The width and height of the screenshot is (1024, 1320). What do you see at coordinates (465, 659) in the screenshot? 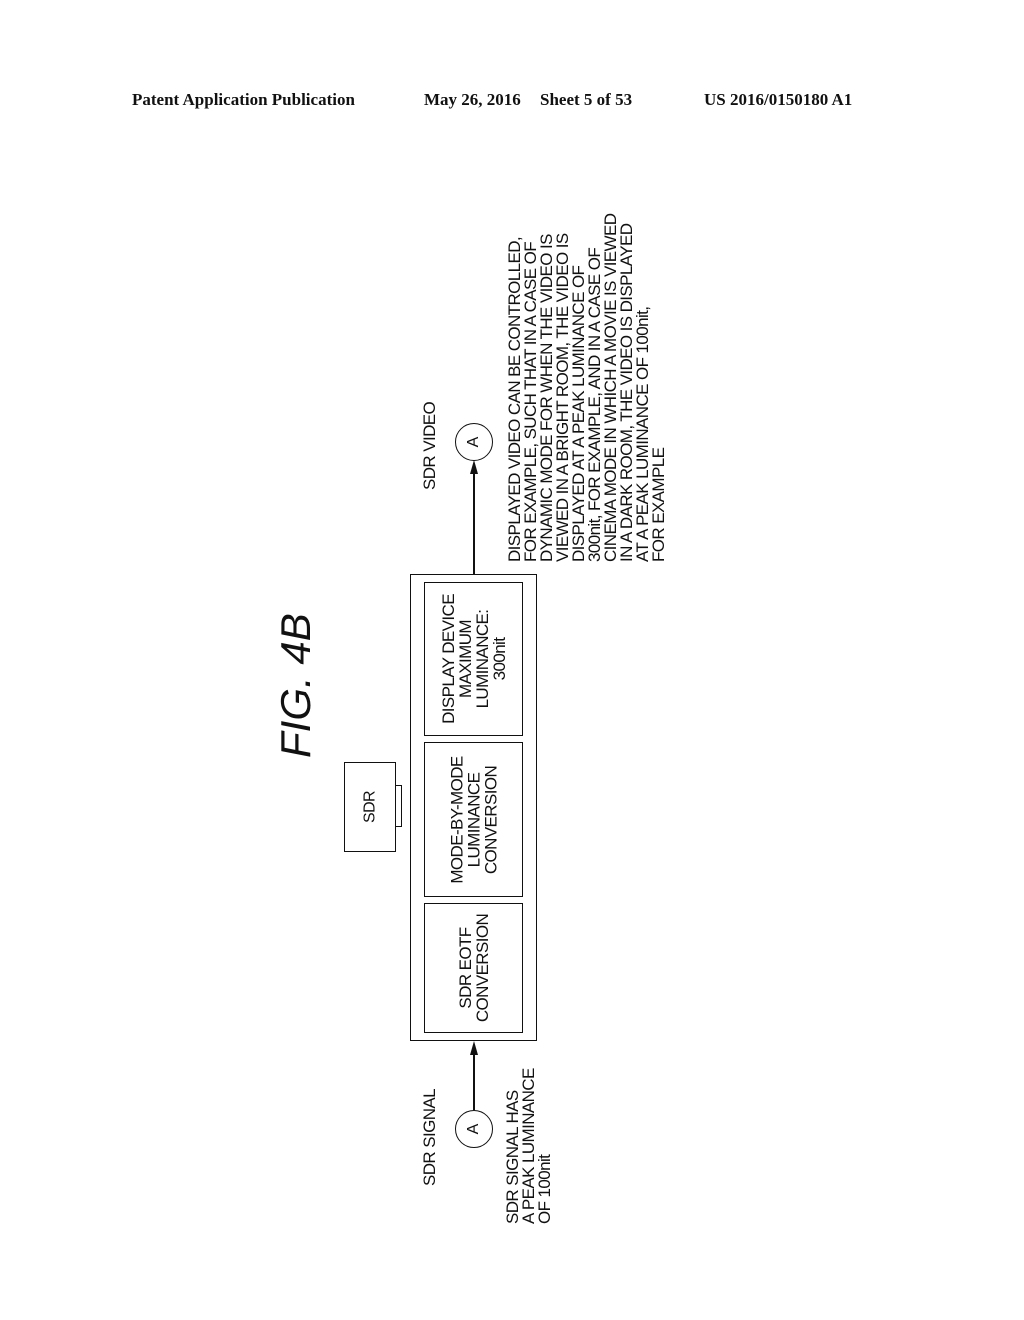
I see `block-display-line-2: MAXIMUM` at bounding box center [465, 659].